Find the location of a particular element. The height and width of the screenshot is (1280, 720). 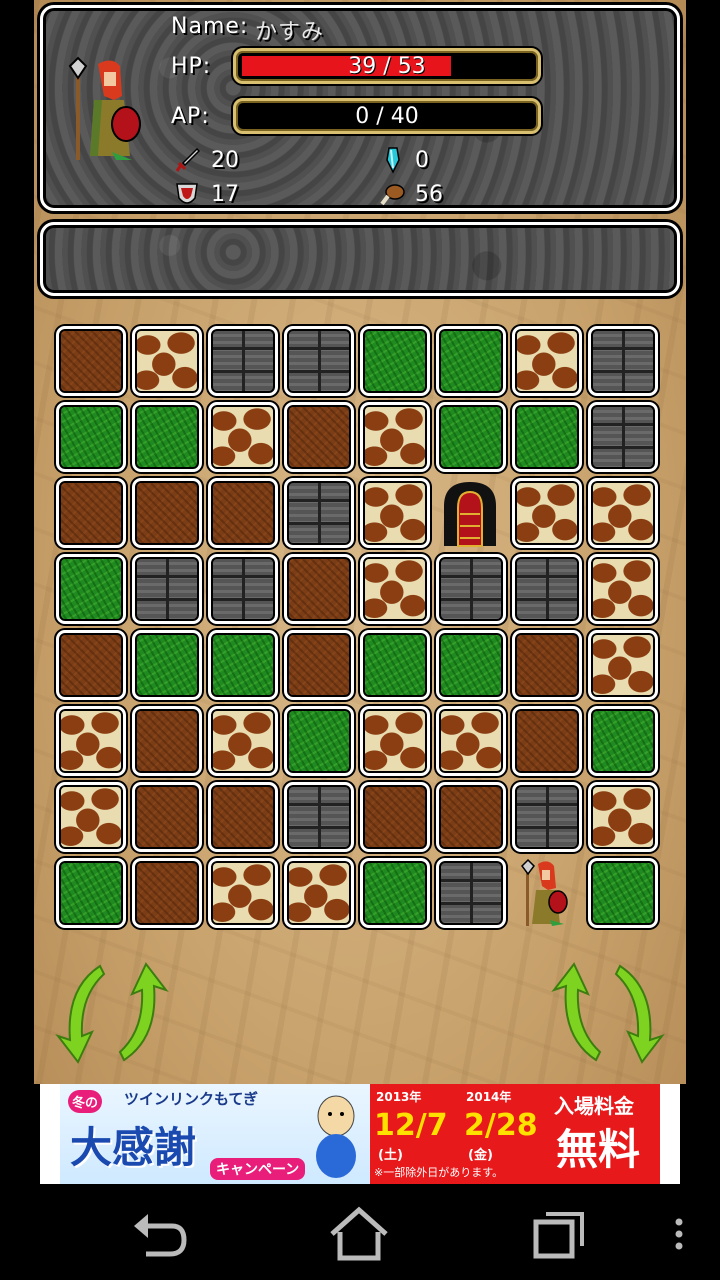

ap-value: 0 / 40 is located at coordinates (387, 116).